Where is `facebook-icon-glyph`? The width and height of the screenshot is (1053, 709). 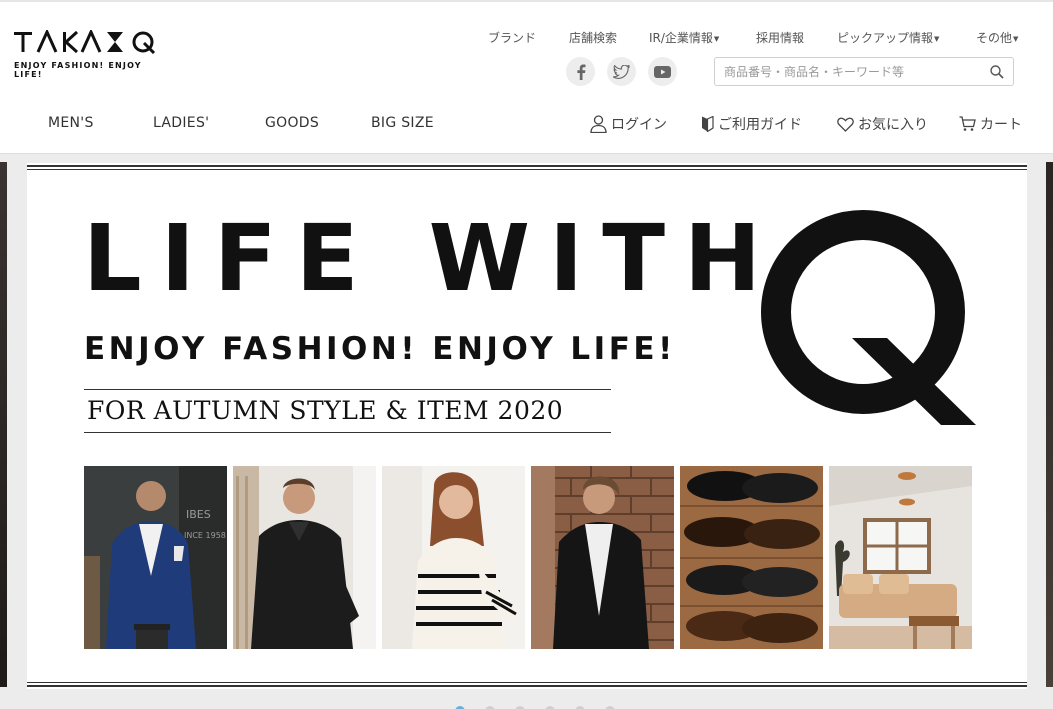 facebook-icon-glyph is located at coordinates (580, 72).